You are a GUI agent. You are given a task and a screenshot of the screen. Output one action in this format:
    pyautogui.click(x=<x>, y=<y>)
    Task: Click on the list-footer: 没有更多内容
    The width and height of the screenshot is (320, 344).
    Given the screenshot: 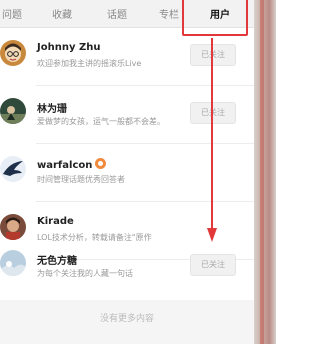 What is the action you would take?
    pyautogui.click(x=127, y=322)
    